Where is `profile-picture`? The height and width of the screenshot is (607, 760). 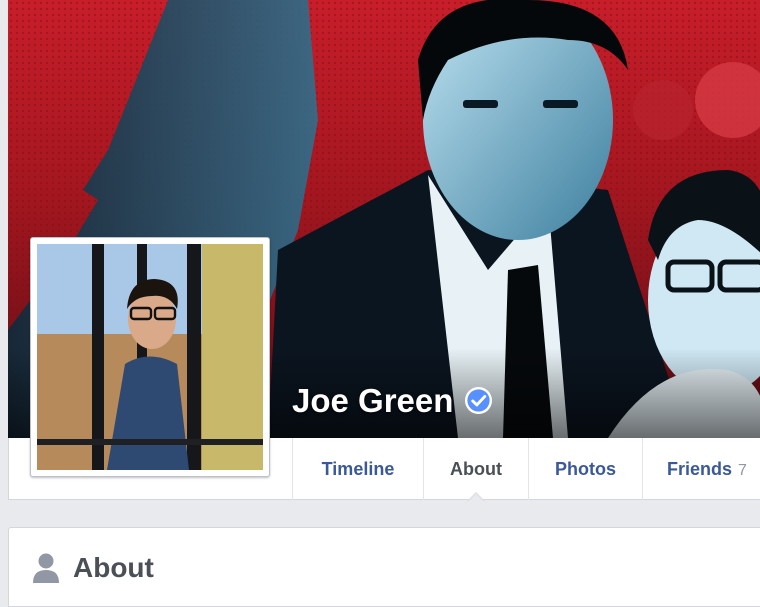
profile-picture is located at coordinates (150, 357).